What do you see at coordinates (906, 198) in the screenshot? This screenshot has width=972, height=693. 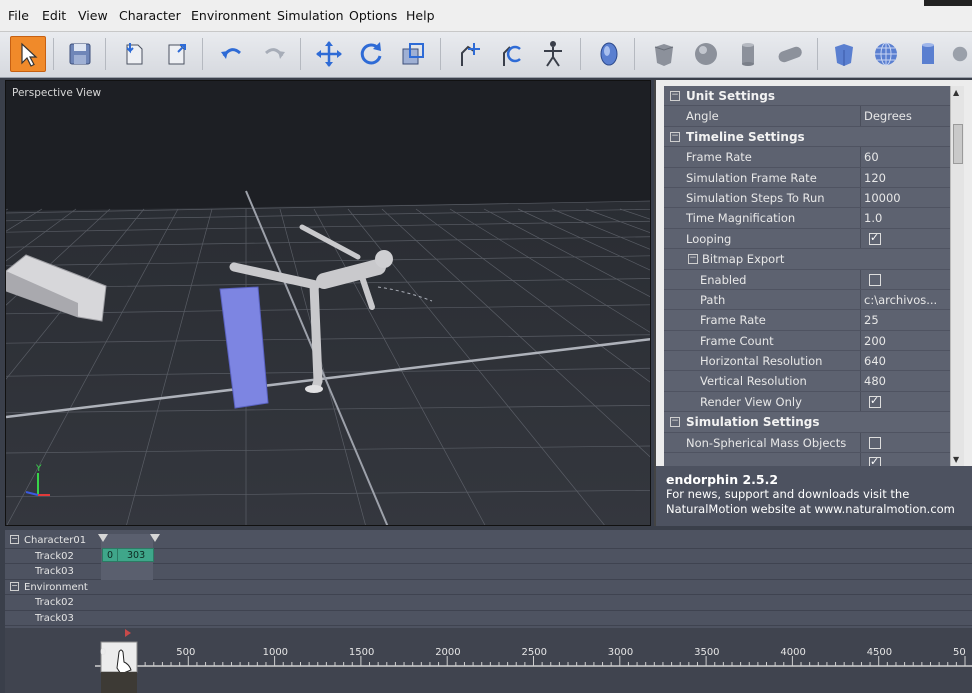 I see `property-value: 10000` at bounding box center [906, 198].